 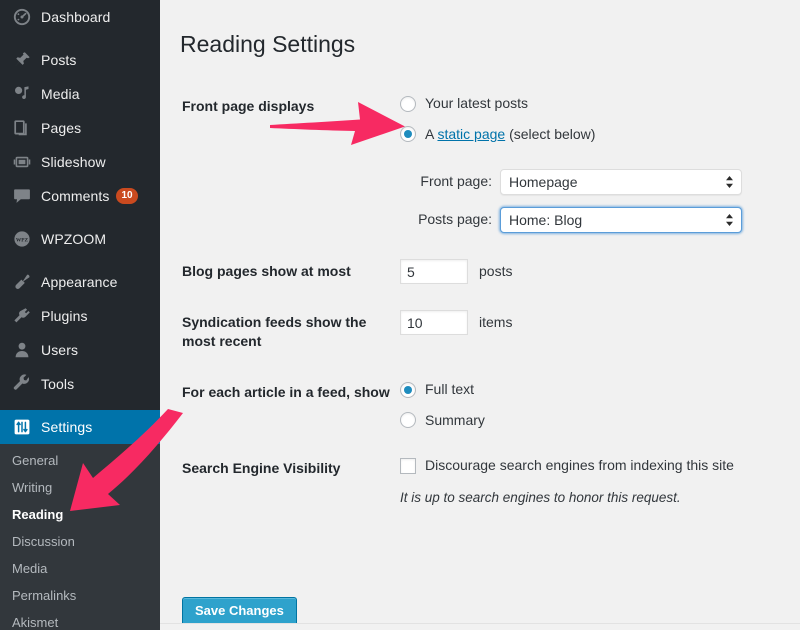 What do you see at coordinates (22, 384) in the screenshot?
I see `wrench-icon` at bounding box center [22, 384].